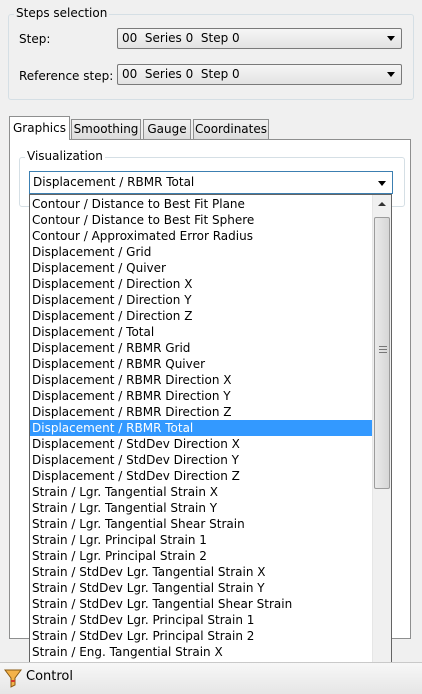  I want to click on chevron-up-icon, so click(382, 204).